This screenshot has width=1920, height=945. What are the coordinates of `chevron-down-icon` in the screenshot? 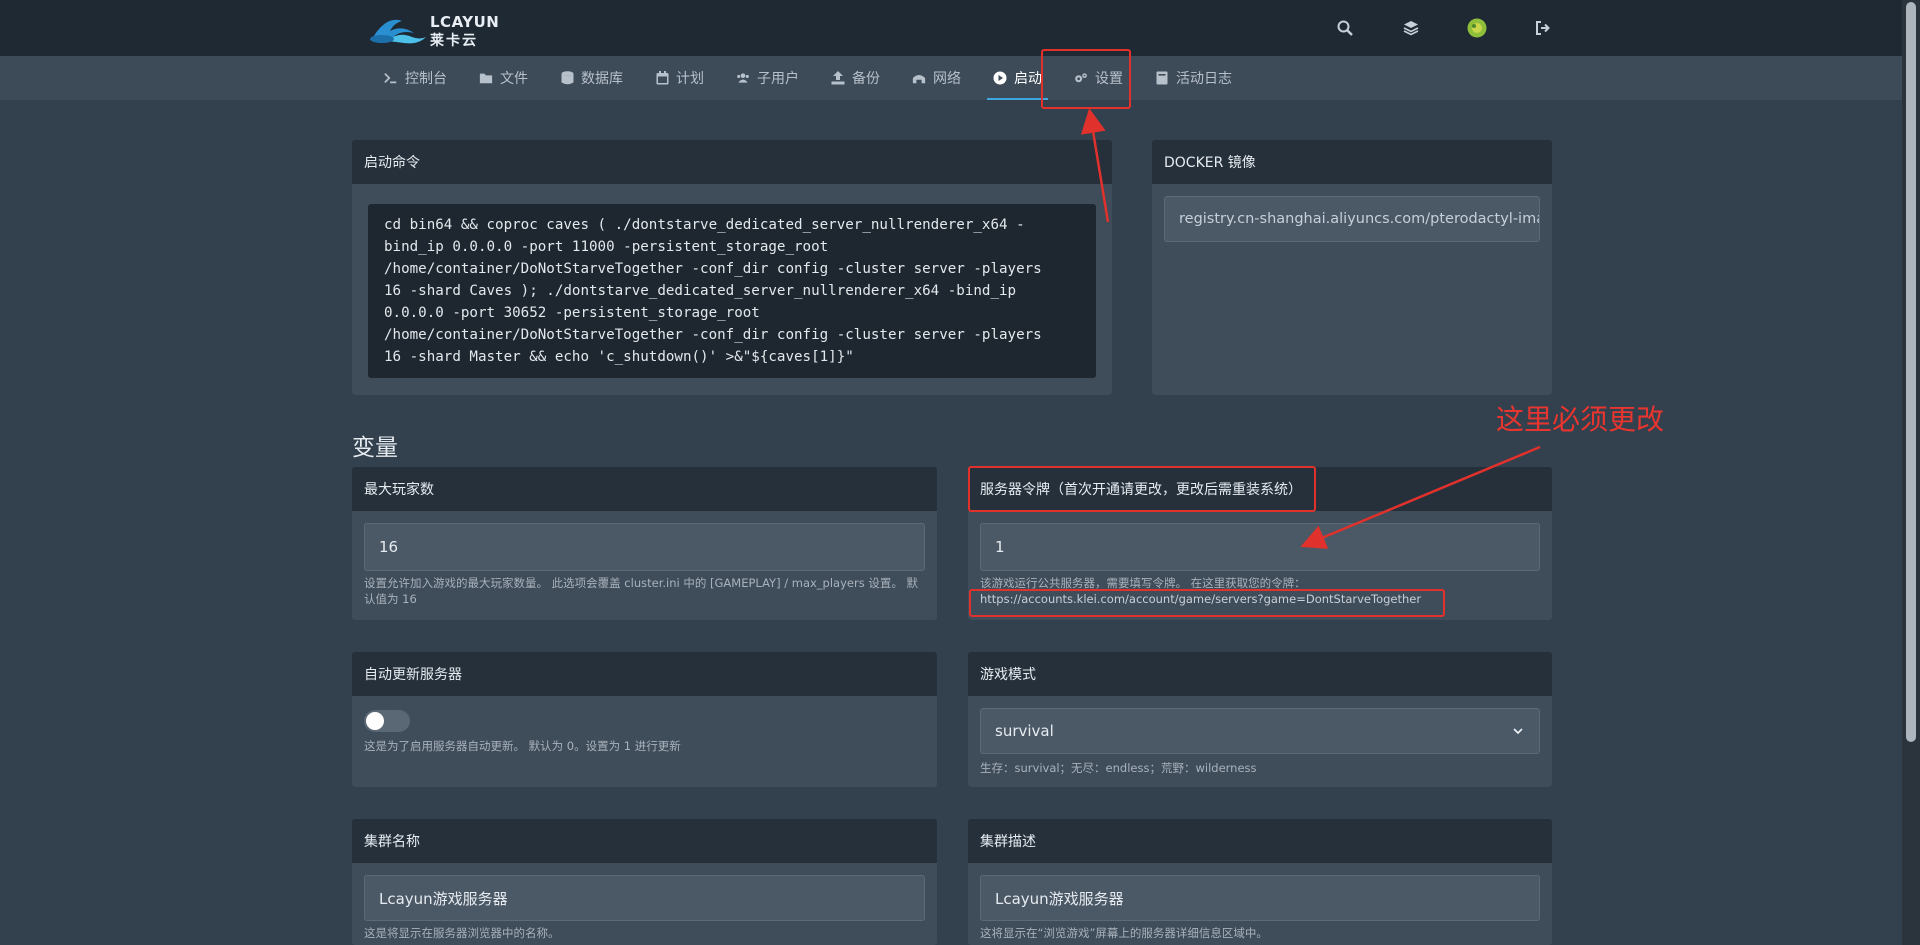 It's located at (1518, 731).